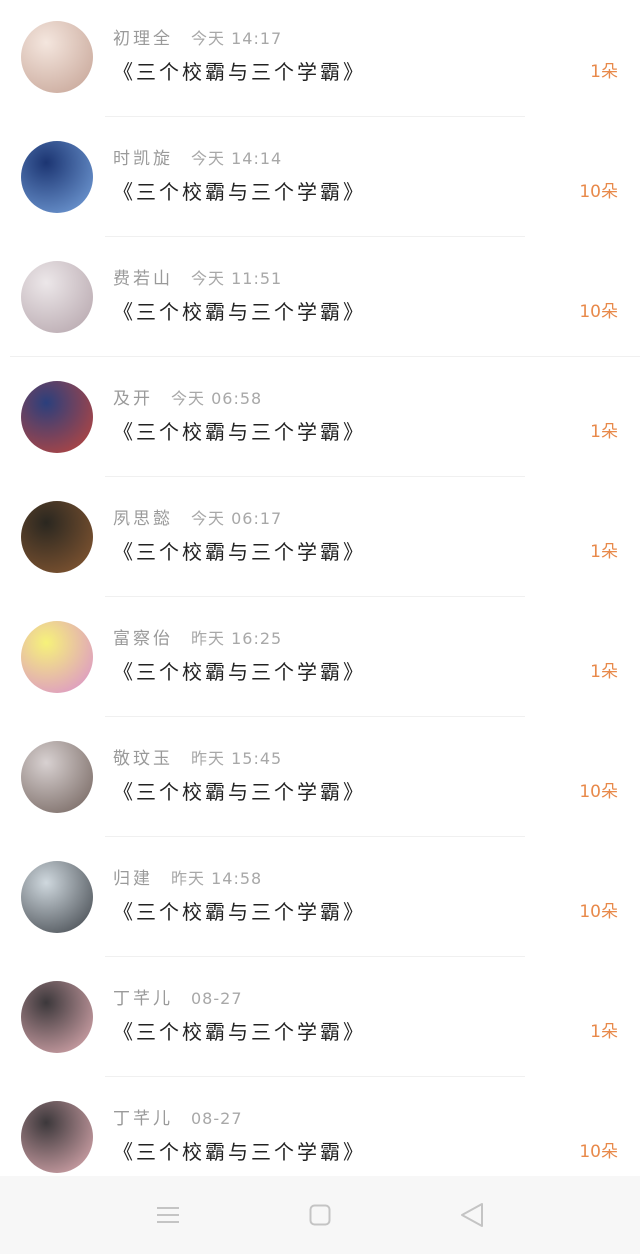 The image size is (640, 1254). Describe the element at coordinates (133, 879) in the screenshot. I see `sender-name: 归建` at that location.